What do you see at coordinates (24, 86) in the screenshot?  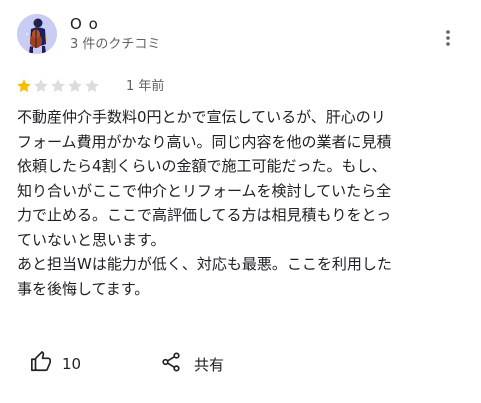 I see `star-filled-icon` at bounding box center [24, 86].